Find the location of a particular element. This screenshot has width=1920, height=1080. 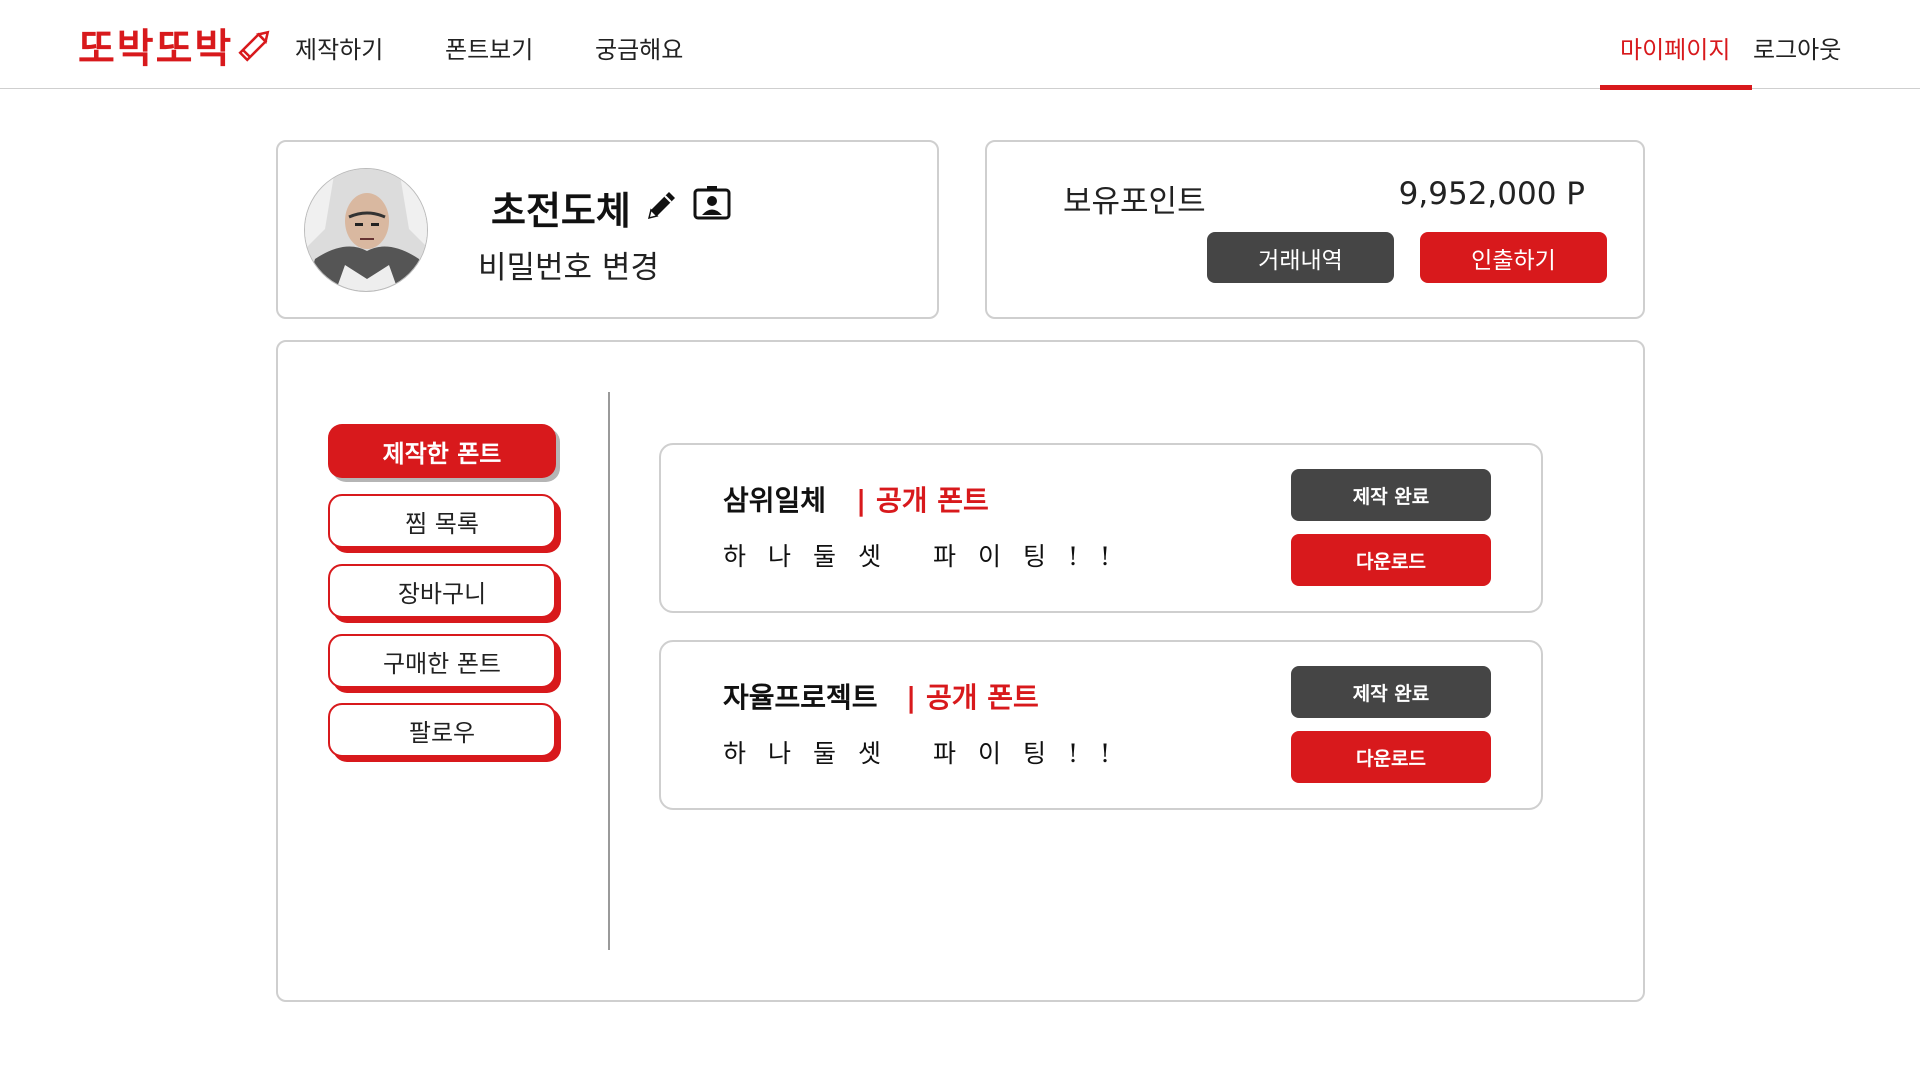

sidebar-item-purchased-fonts: 구매한 폰트 is located at coordinates (442, 661).